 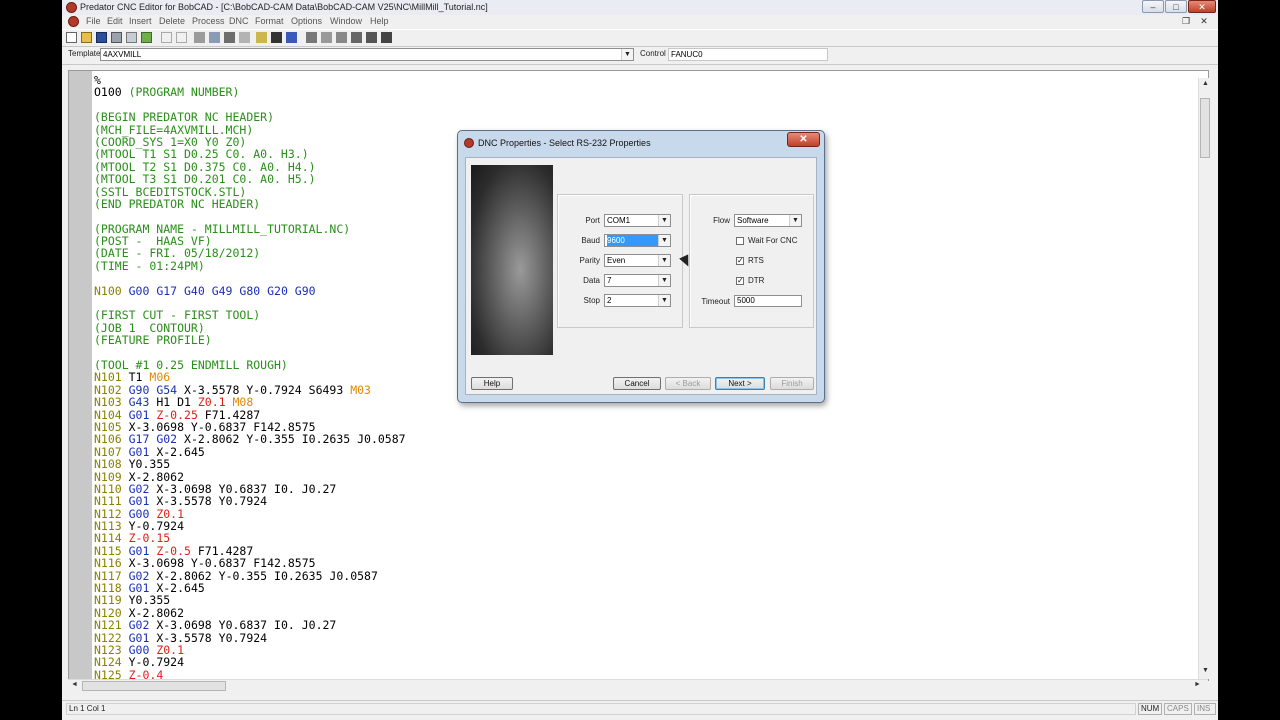 I want to click on code-line: (FEATURE PROFILE), so click(x=250, y=340).